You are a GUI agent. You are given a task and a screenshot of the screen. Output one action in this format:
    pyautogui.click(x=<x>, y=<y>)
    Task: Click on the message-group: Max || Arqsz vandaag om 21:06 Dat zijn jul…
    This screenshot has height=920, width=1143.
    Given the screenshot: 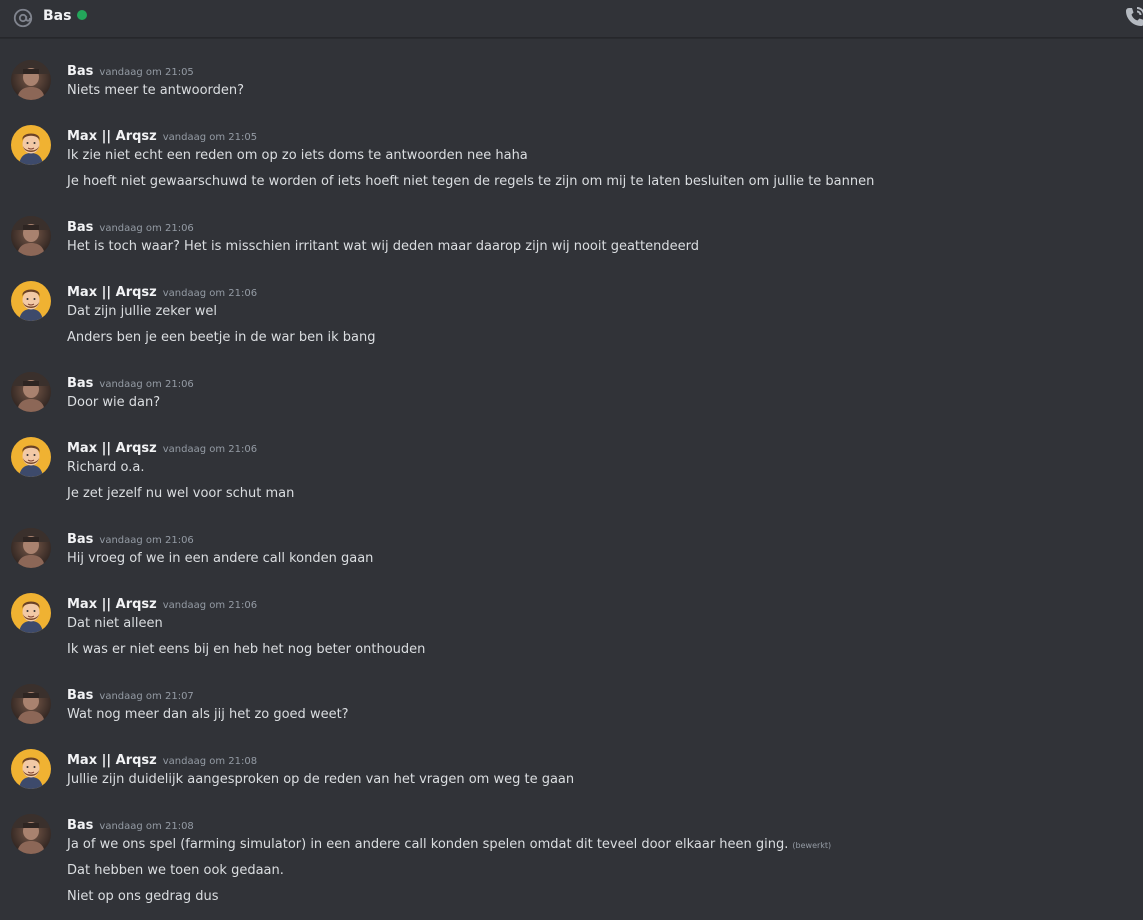 What is the action you would take?
    pyautogui.click(x=571, y=328)
    